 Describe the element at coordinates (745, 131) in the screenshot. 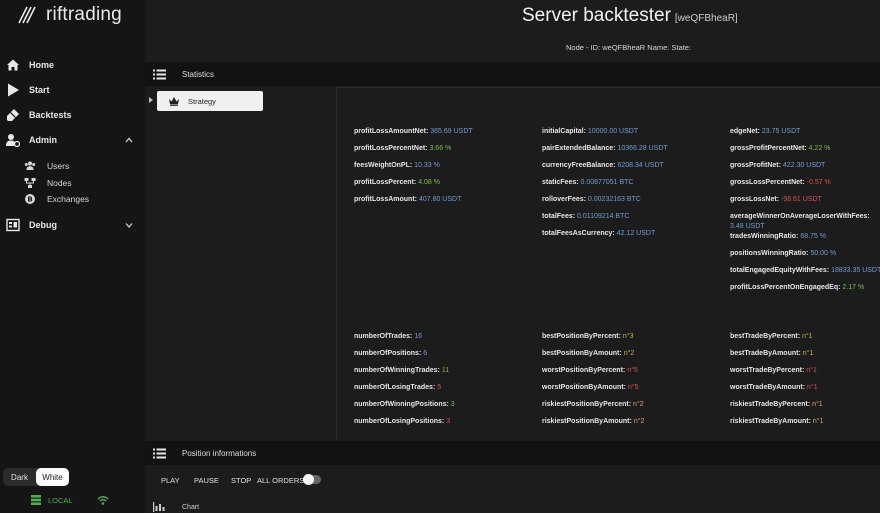

I see `stat-key: edgeNet:` at that location.